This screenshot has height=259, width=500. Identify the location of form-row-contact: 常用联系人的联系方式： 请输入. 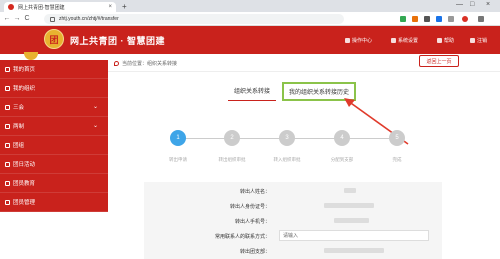
(293, 236).